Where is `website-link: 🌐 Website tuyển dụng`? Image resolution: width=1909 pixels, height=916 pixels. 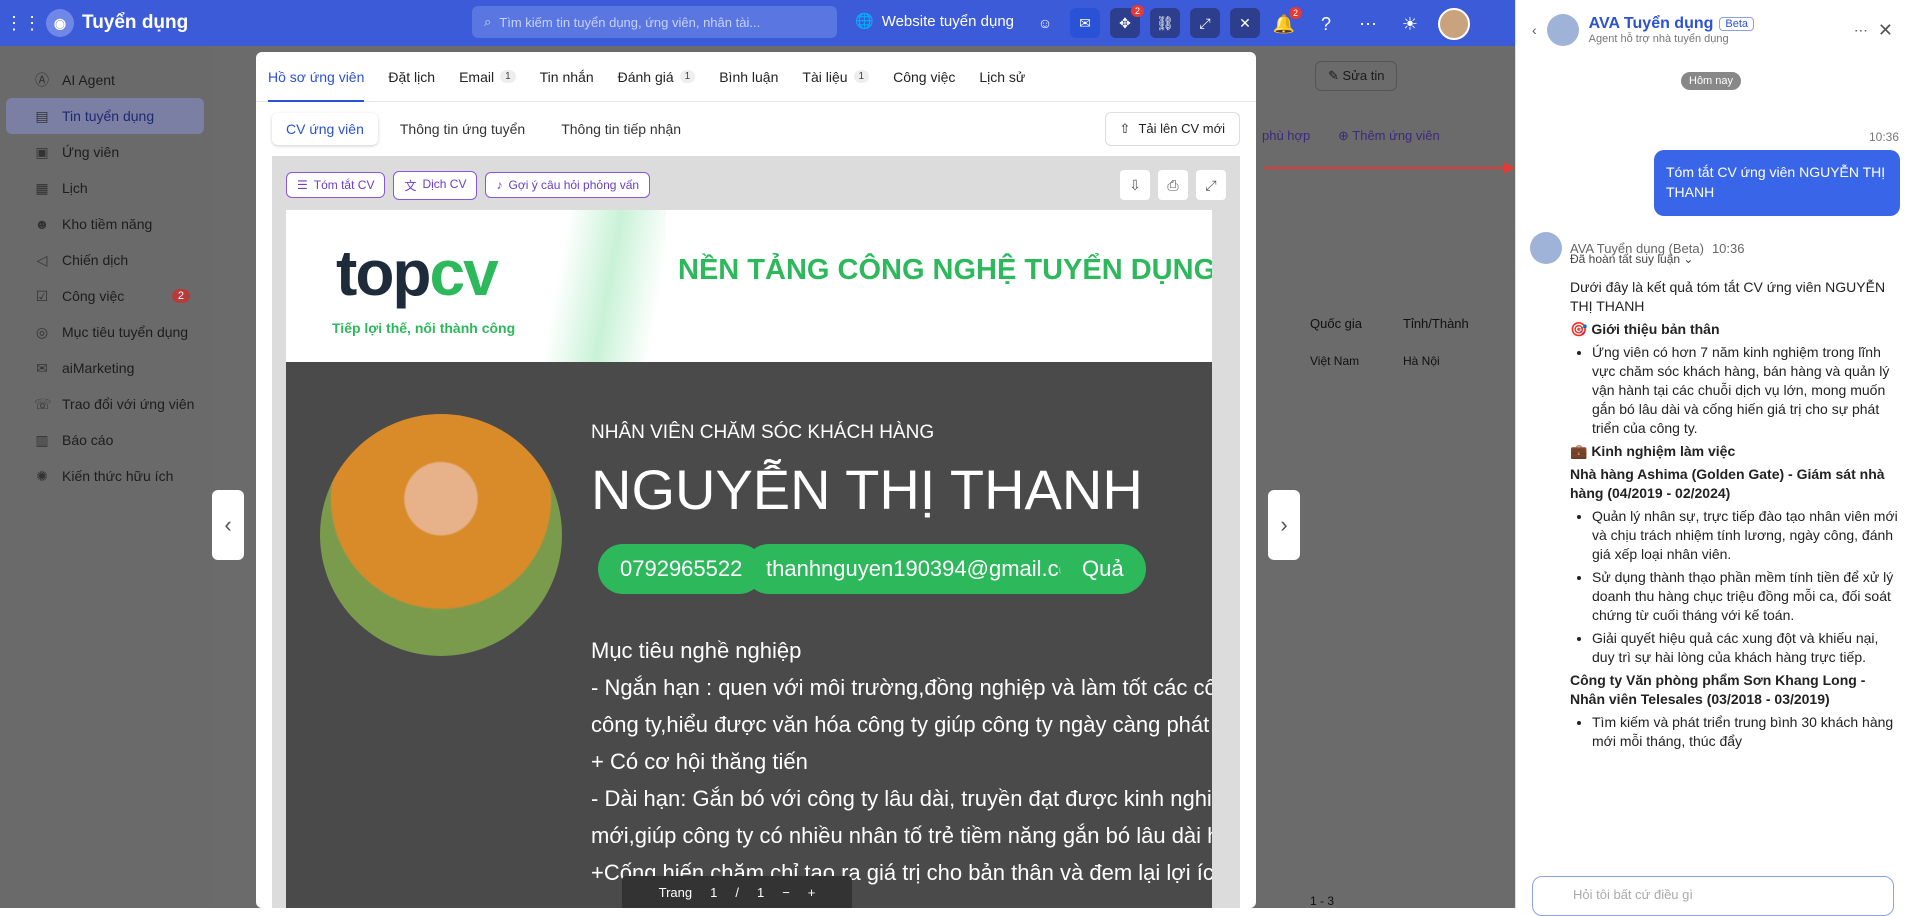 website-link: 🌐 Website tuyển dụng is located at coordinates (934, 21).